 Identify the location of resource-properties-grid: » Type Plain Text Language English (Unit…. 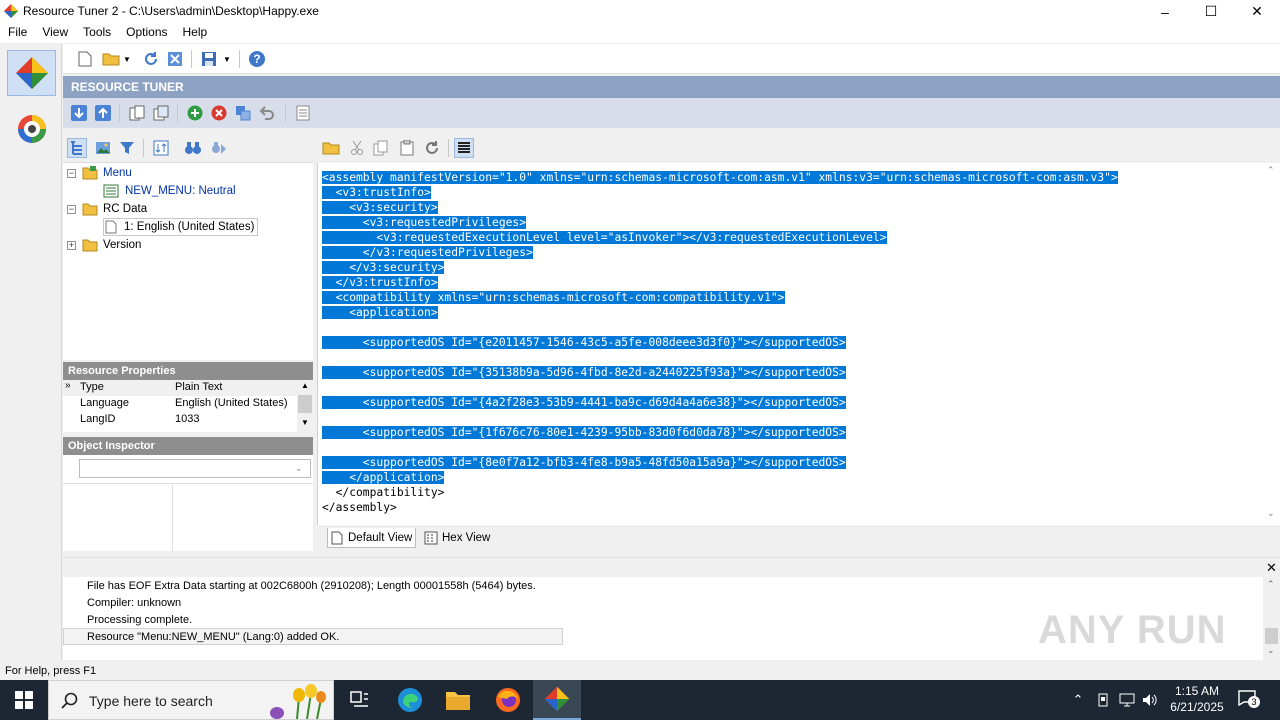
(188, 406).